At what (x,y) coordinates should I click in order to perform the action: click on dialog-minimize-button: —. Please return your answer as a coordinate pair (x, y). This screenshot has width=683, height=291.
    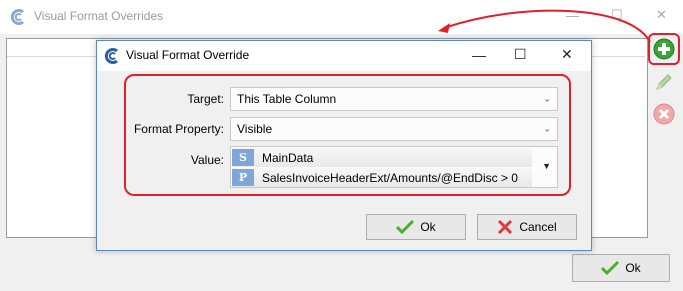
    Looking at the image, I should click on (479, 55).